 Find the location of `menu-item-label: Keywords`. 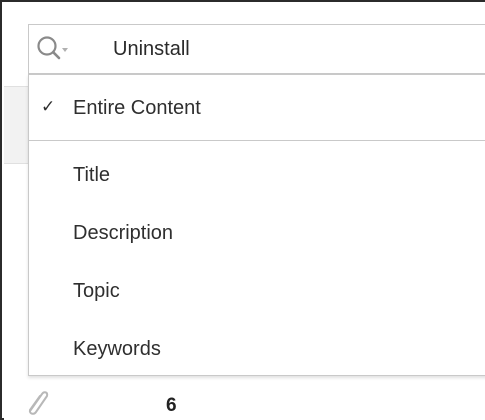

menu-item-label: Keywords is located at coordinates (117, 349).